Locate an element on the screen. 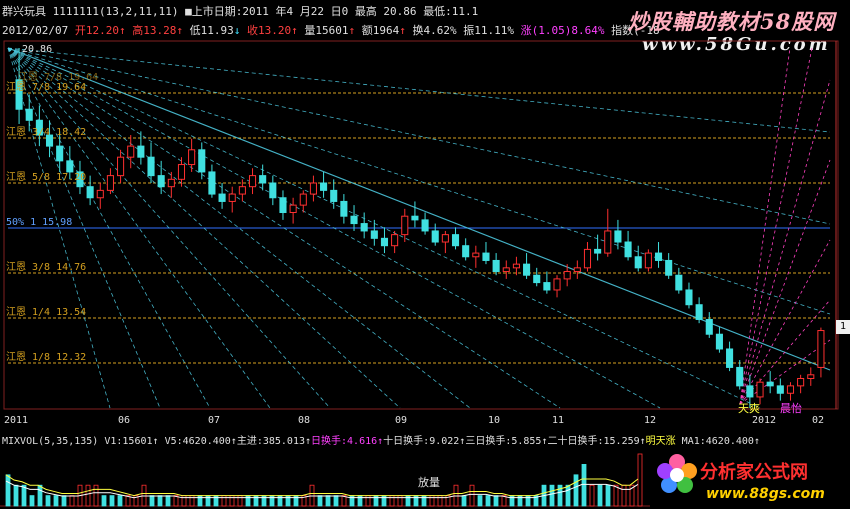 The width and height of the screenshot is (850, 509). quote-close: 收13.20 is located at coordinates (269, 30).